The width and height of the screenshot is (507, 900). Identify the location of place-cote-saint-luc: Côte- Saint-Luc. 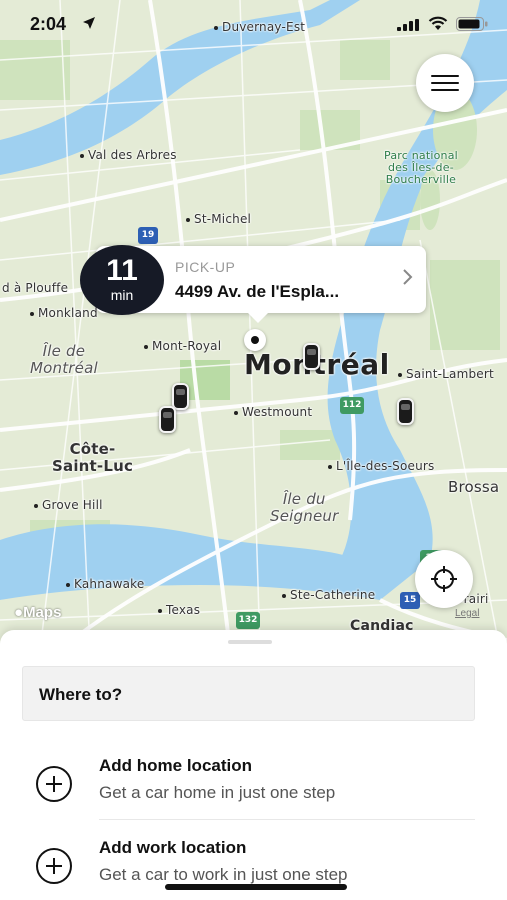
(93, 457).